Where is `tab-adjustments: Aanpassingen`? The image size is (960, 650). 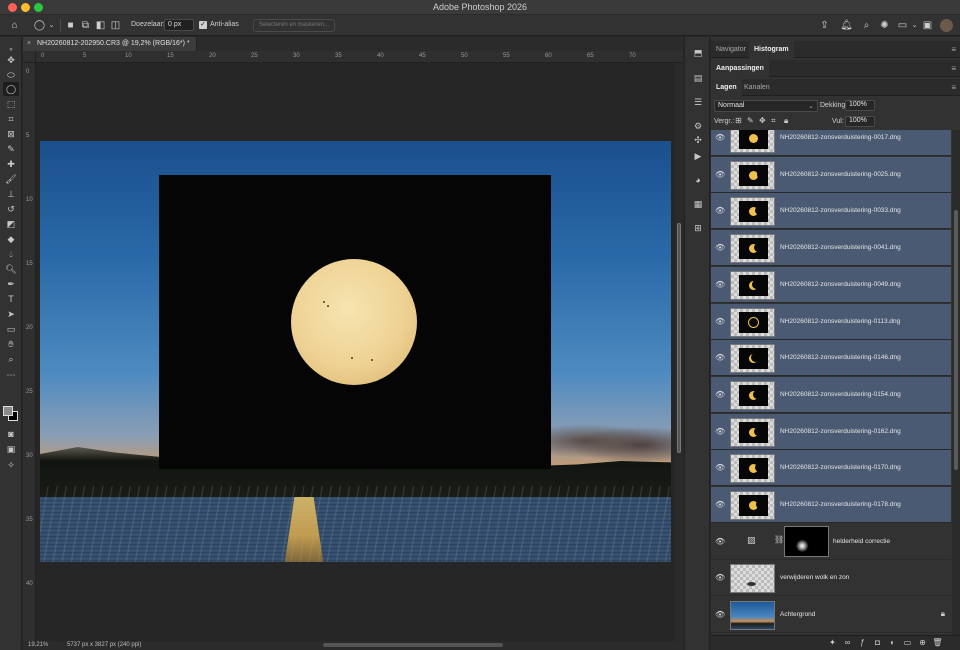 tab-adjustments: Aanpassingen is located at coordinates (740, 68).